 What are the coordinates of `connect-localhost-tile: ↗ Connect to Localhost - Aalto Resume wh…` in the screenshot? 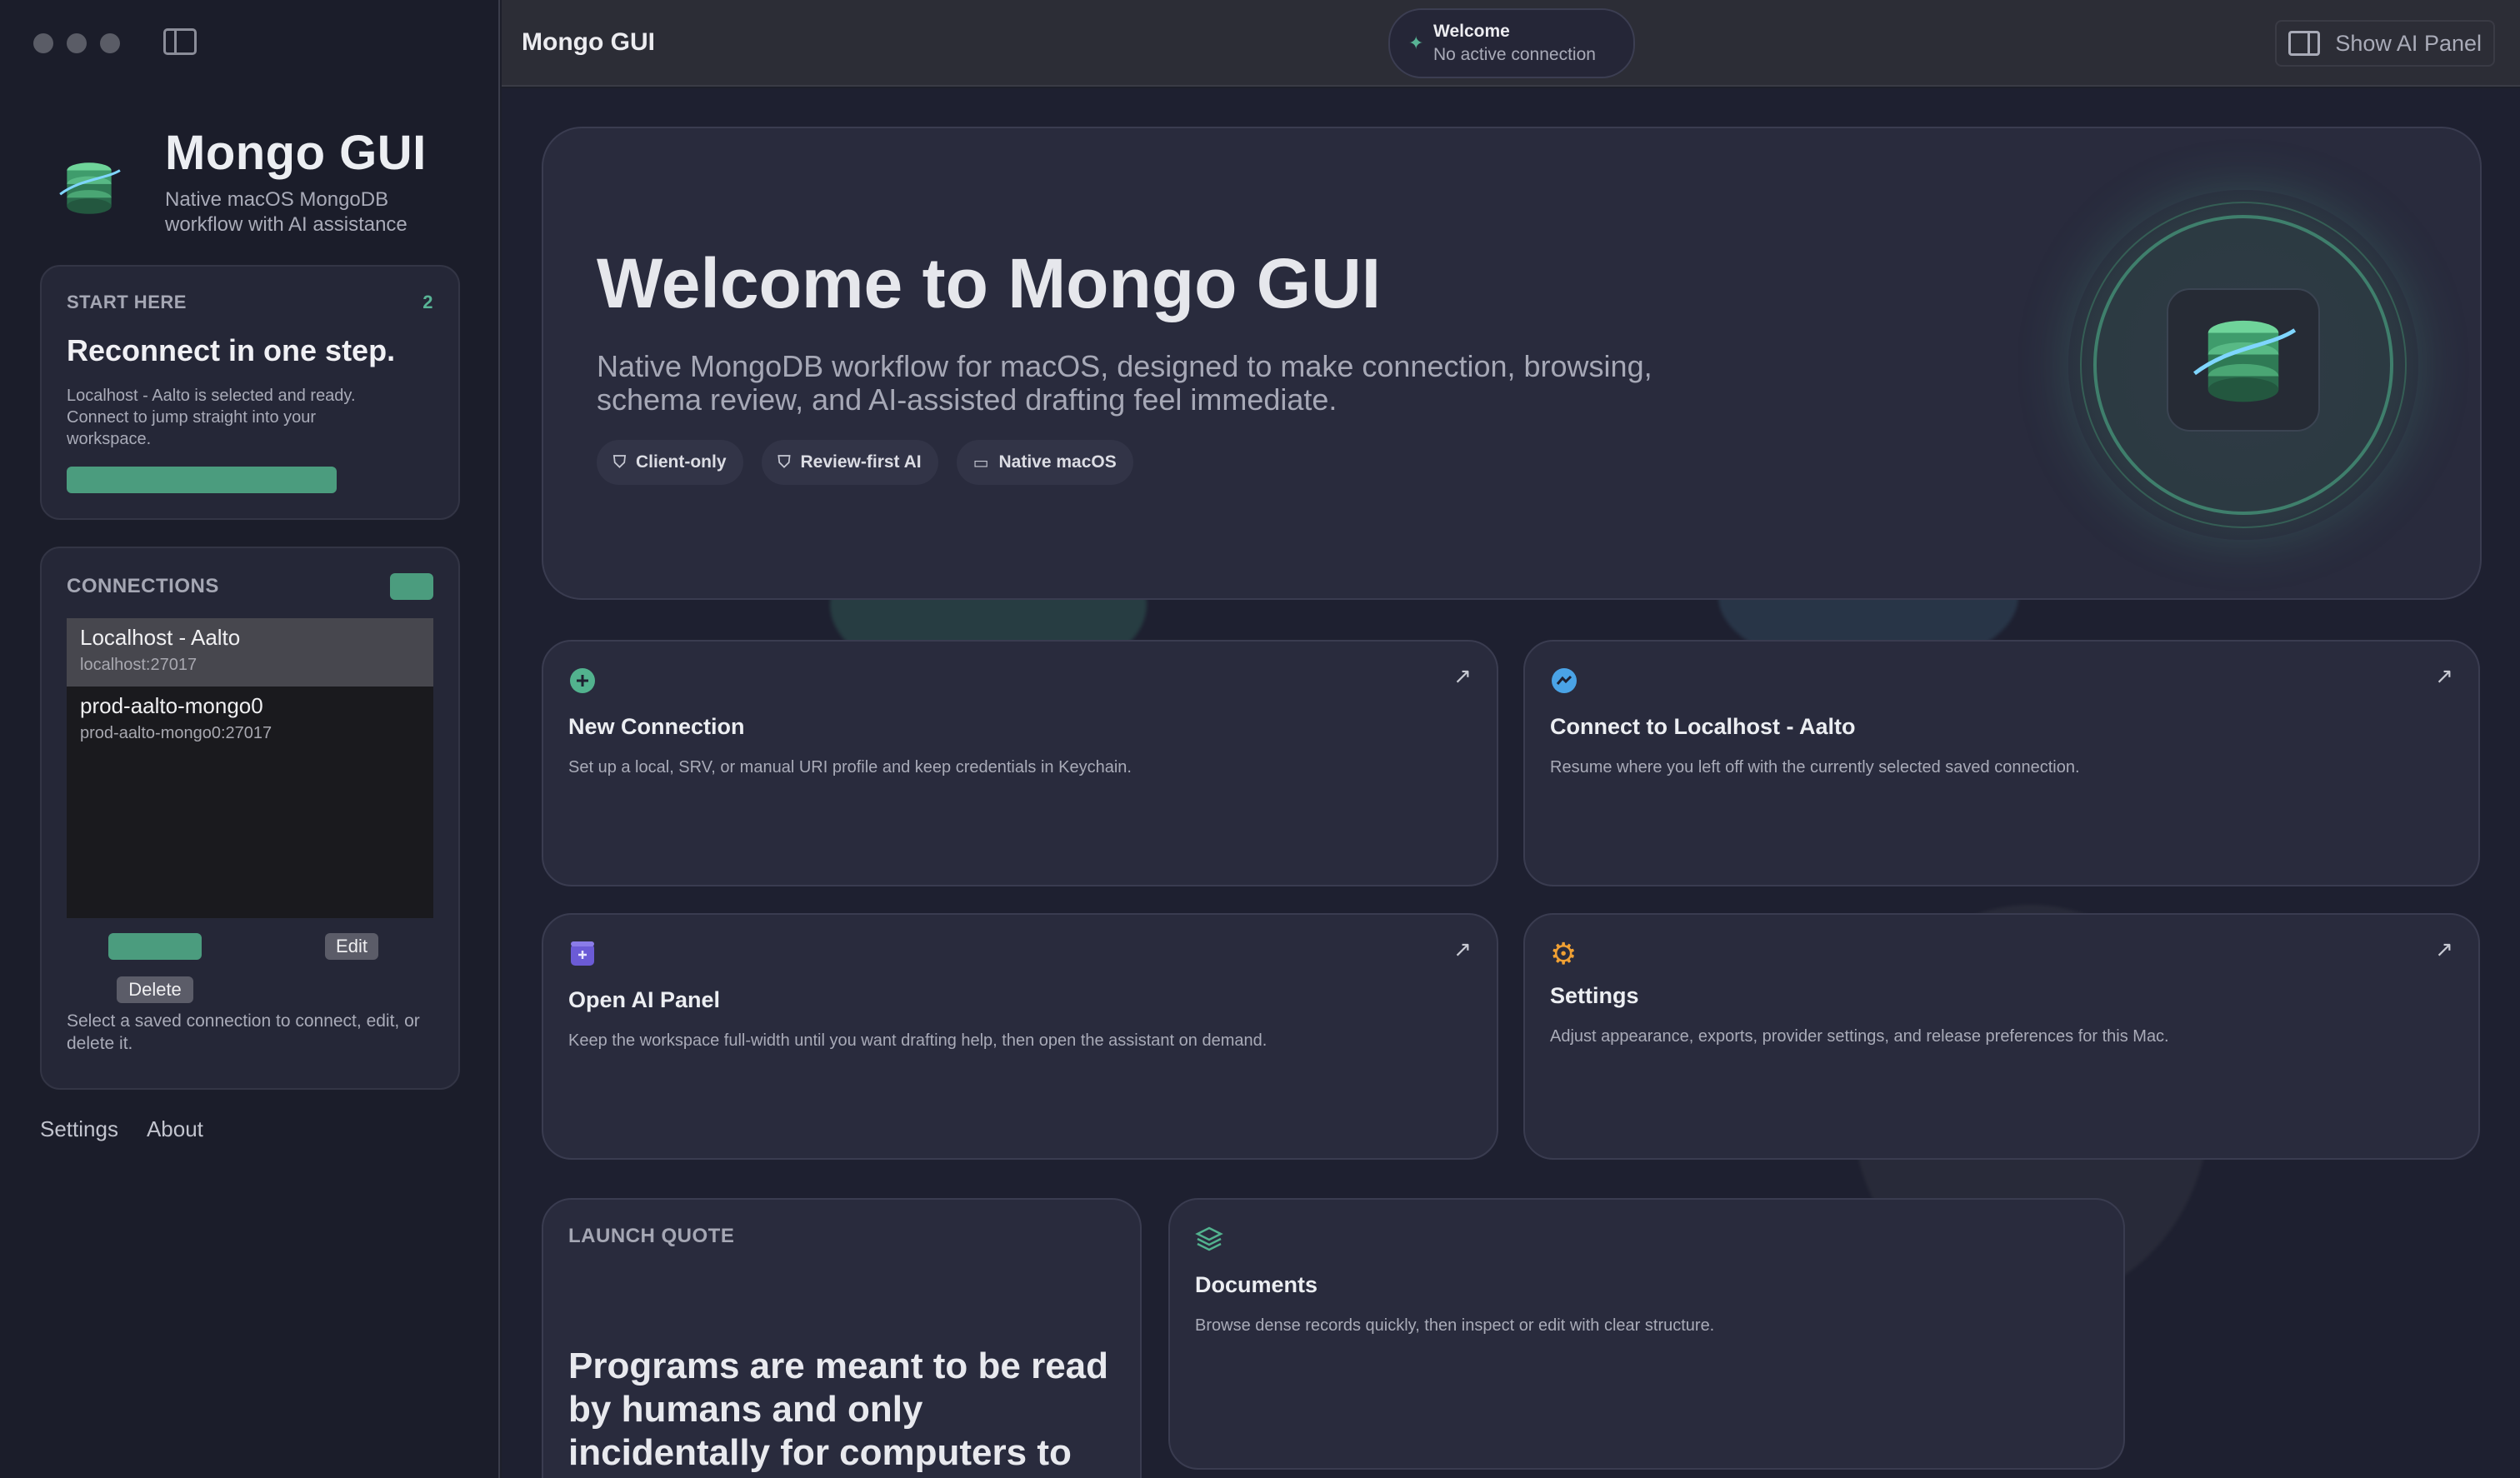 It's located at (2001, 763).